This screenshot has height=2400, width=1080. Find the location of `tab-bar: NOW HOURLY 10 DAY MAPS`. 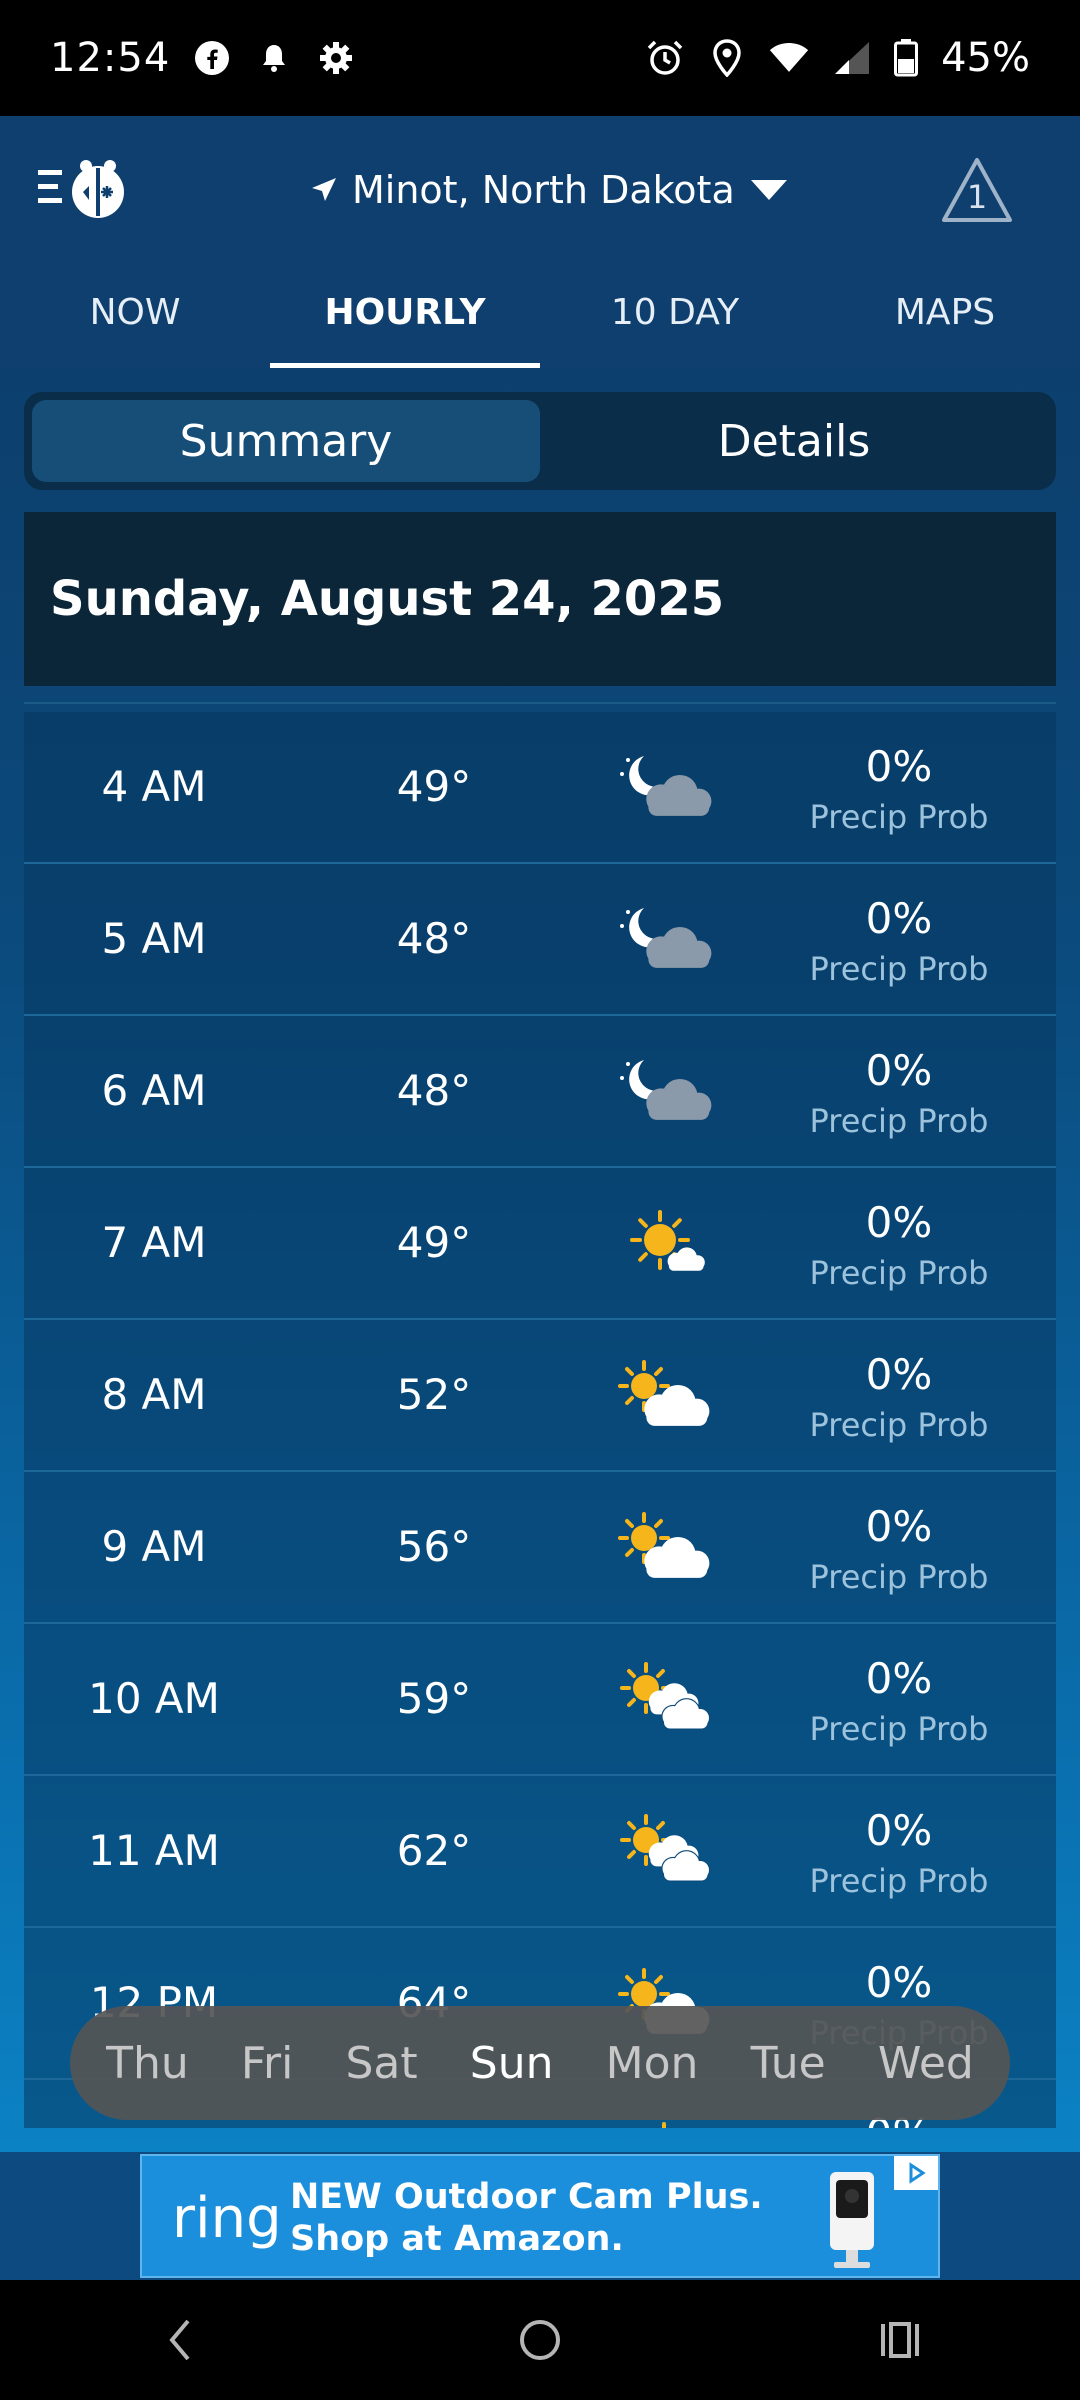

tab-bar: NOW HOURLY 10 DAY MAPS is located at coordinates (540, 312).